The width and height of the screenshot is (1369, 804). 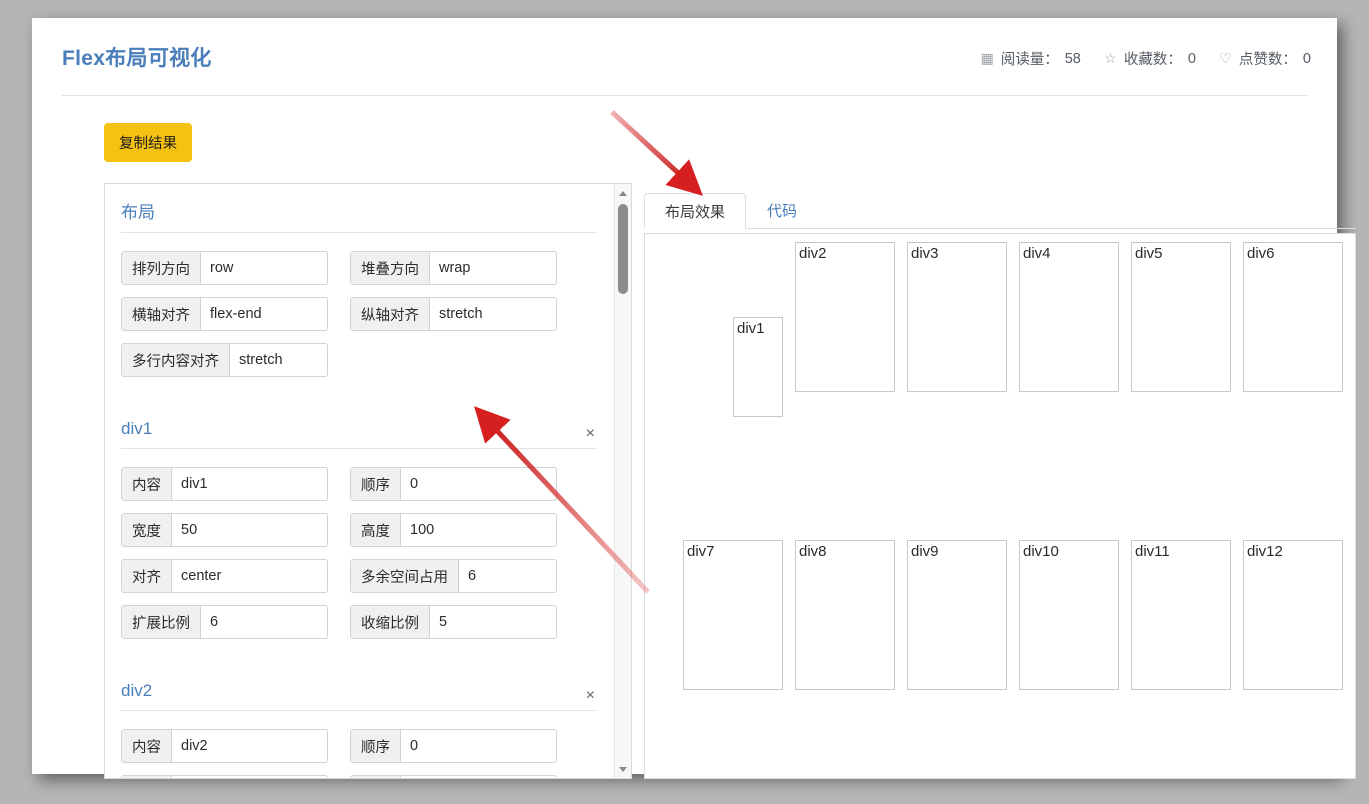 I want to click on stat-favorites-value: 0, so click(x=1191, y=58).